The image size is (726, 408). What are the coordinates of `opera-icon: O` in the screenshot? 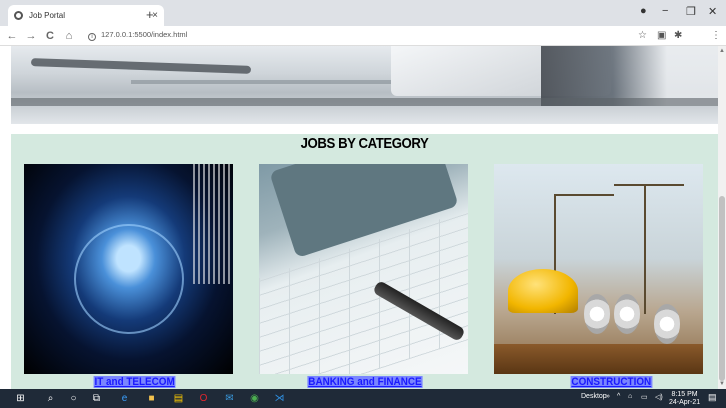 It's located at (203, 398).